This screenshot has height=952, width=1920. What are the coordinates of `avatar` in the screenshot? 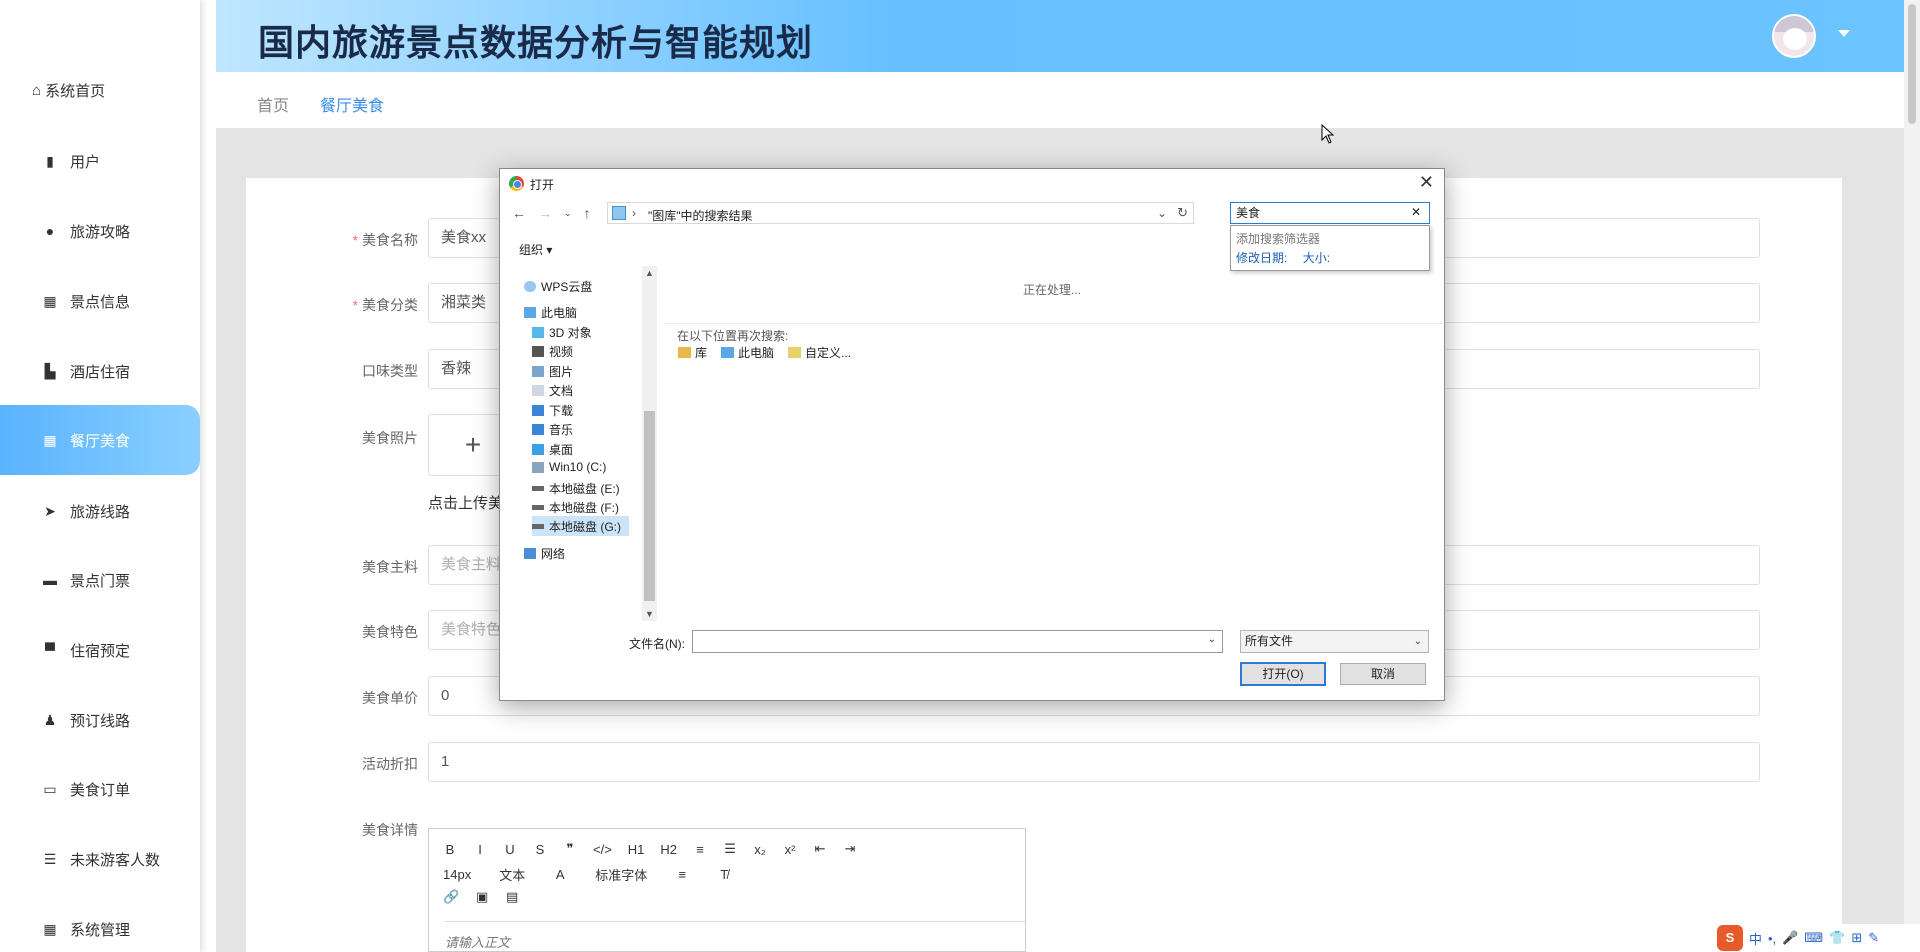 It's located at (1794, 36).